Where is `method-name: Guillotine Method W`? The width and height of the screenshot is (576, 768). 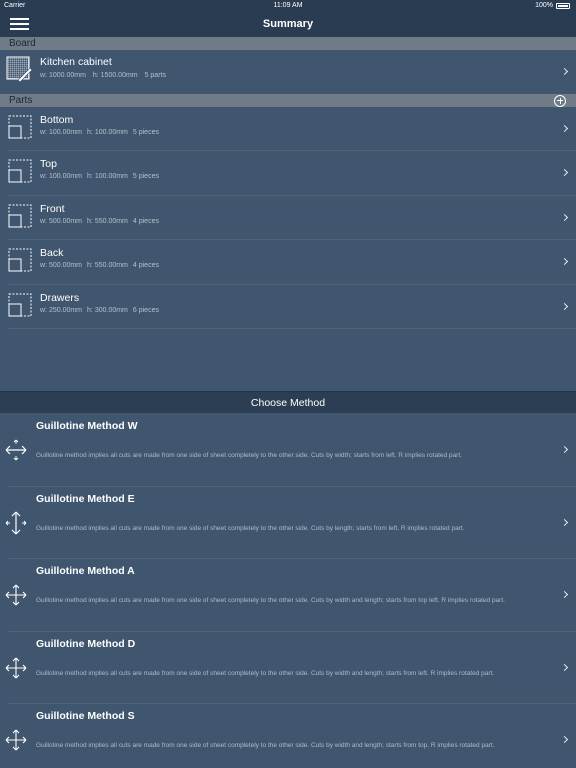
method-name: Guillotine Method W is located at coordinates (87, 426).